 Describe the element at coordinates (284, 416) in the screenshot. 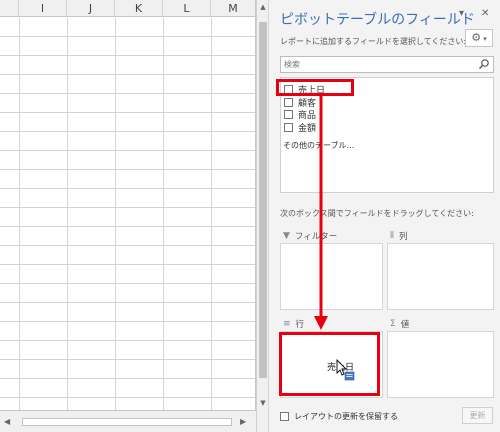

I see `defer-update-checkbox` at that location.